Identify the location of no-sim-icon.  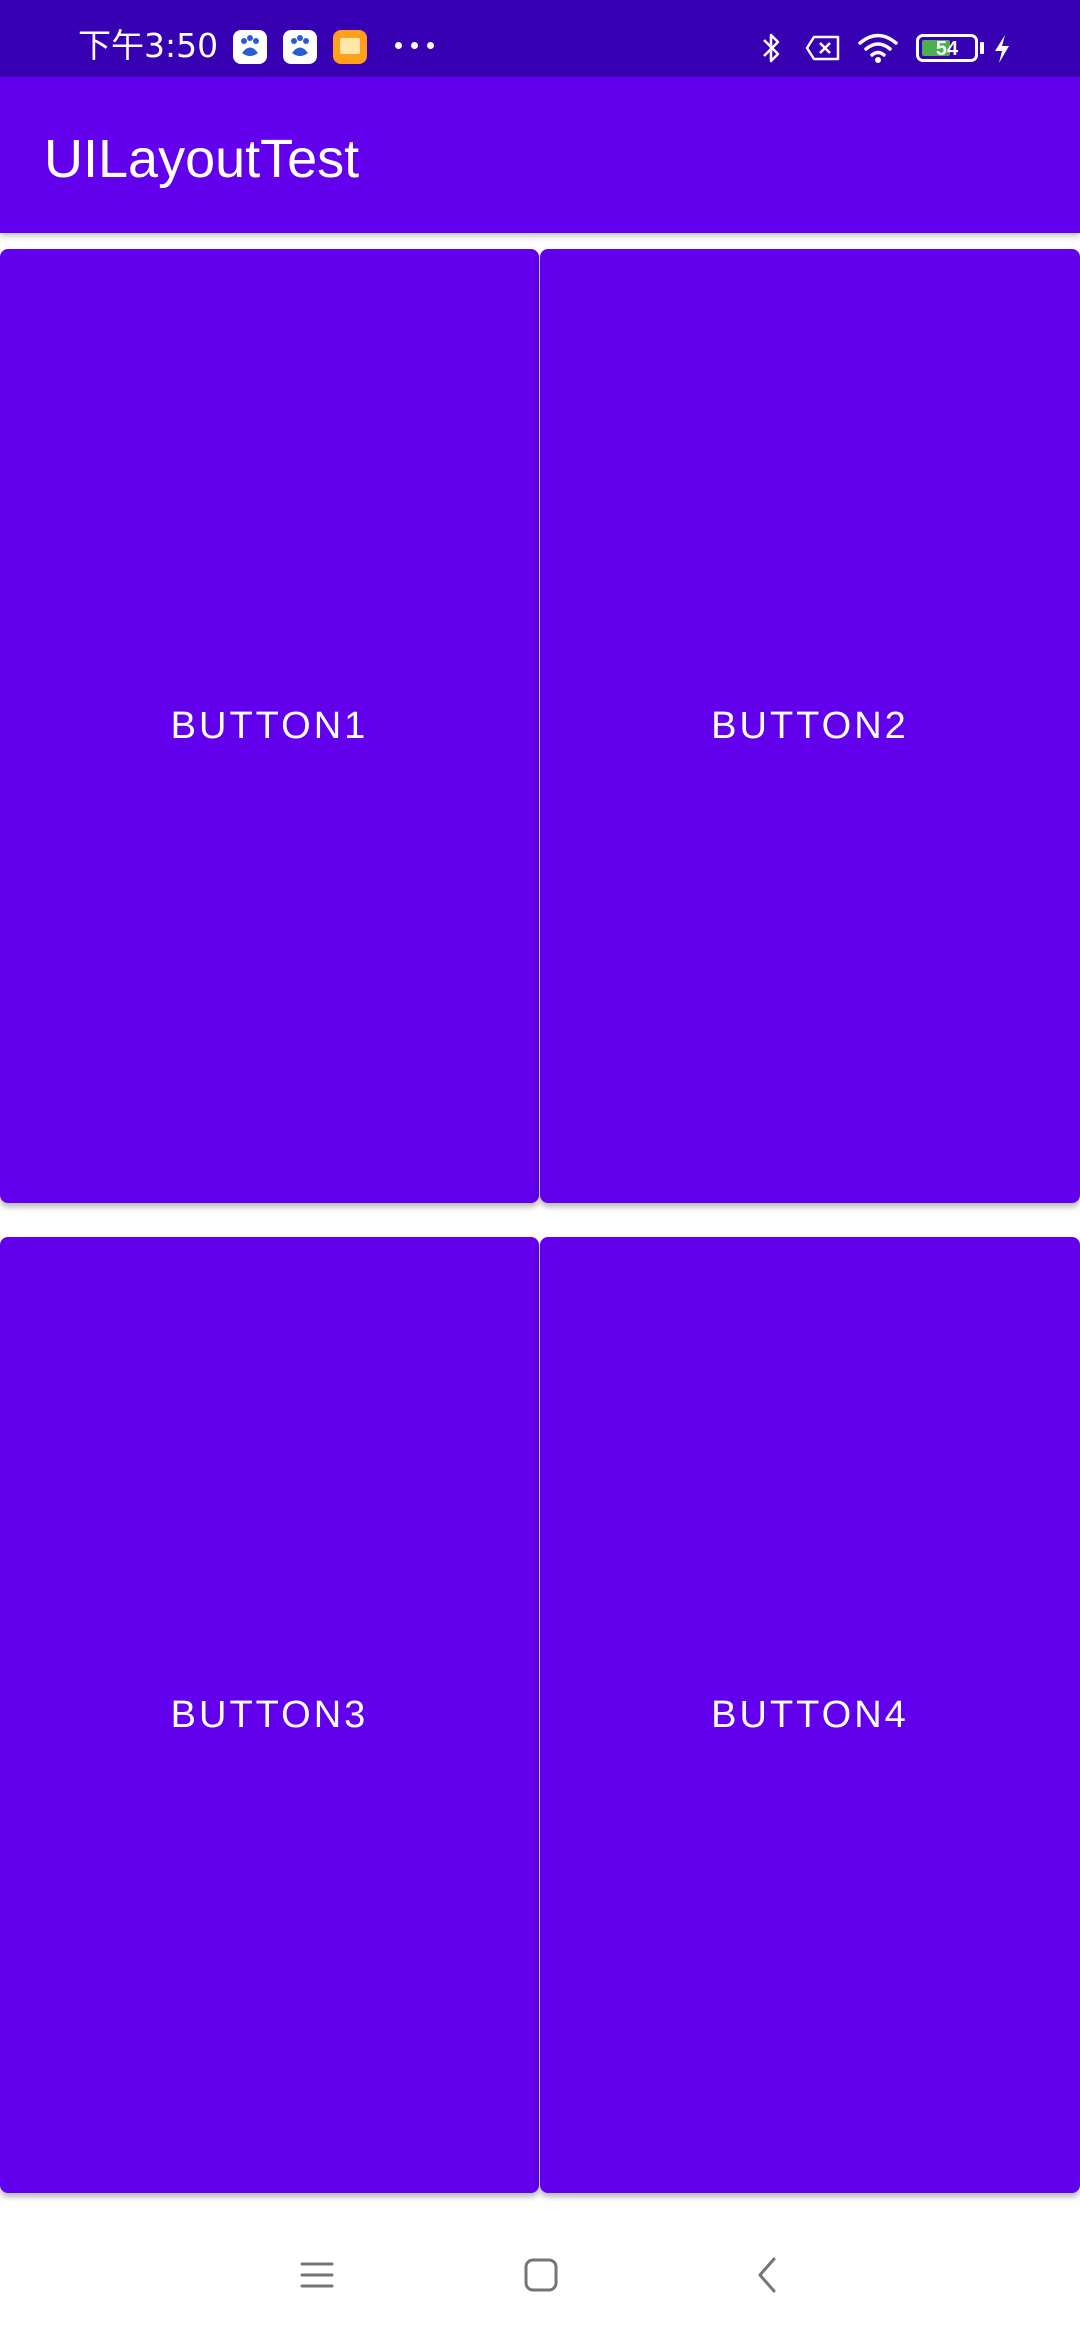
(822, 48).